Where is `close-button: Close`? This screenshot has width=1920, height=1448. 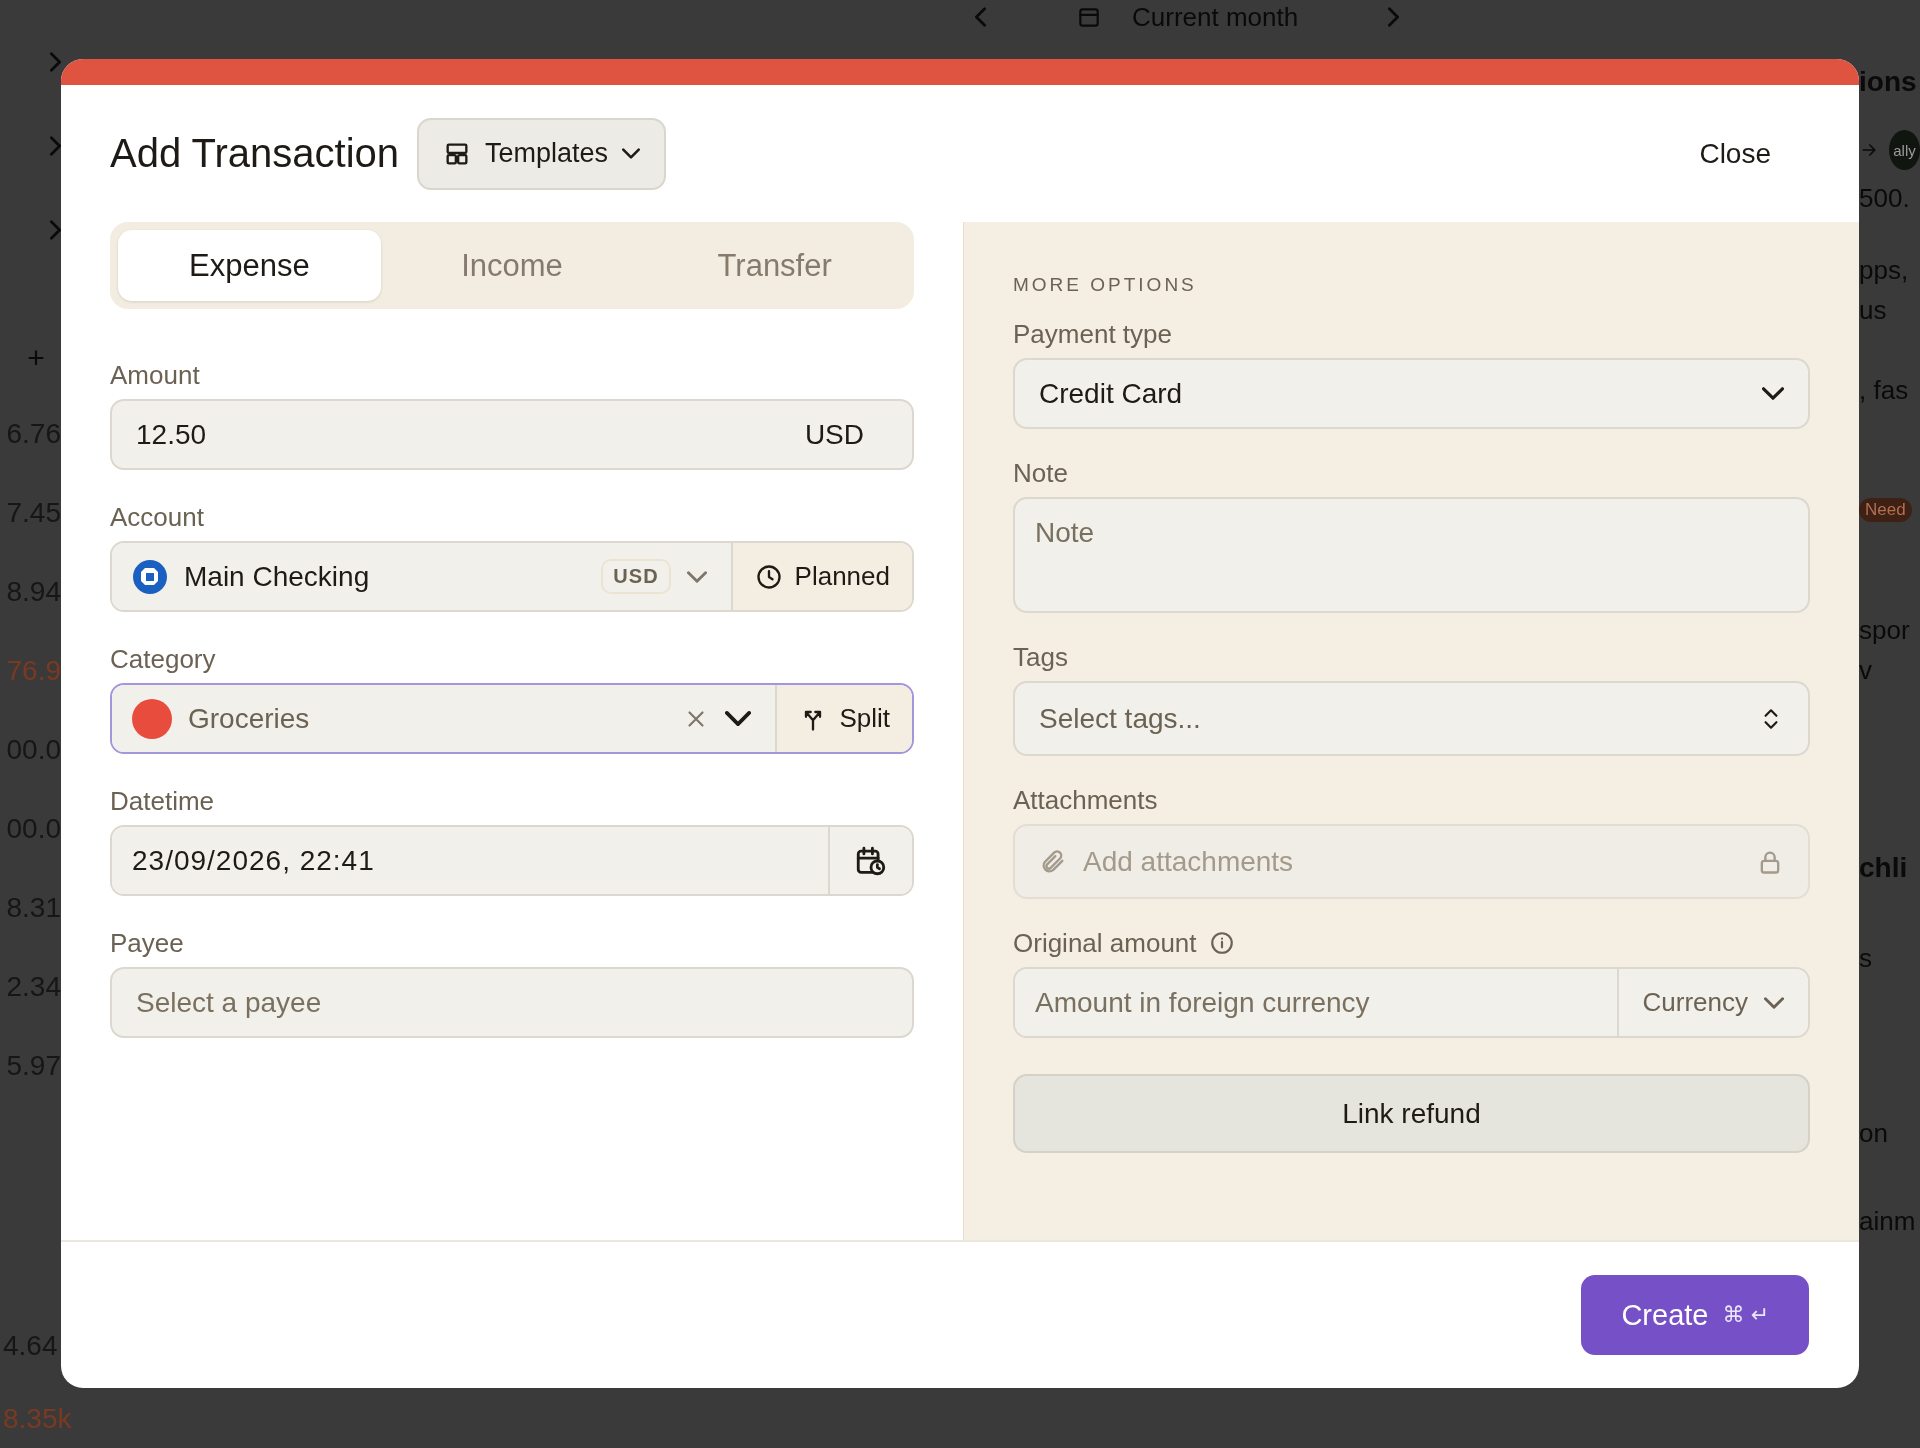 close-button: Close is located at coordinates (1735, 153).